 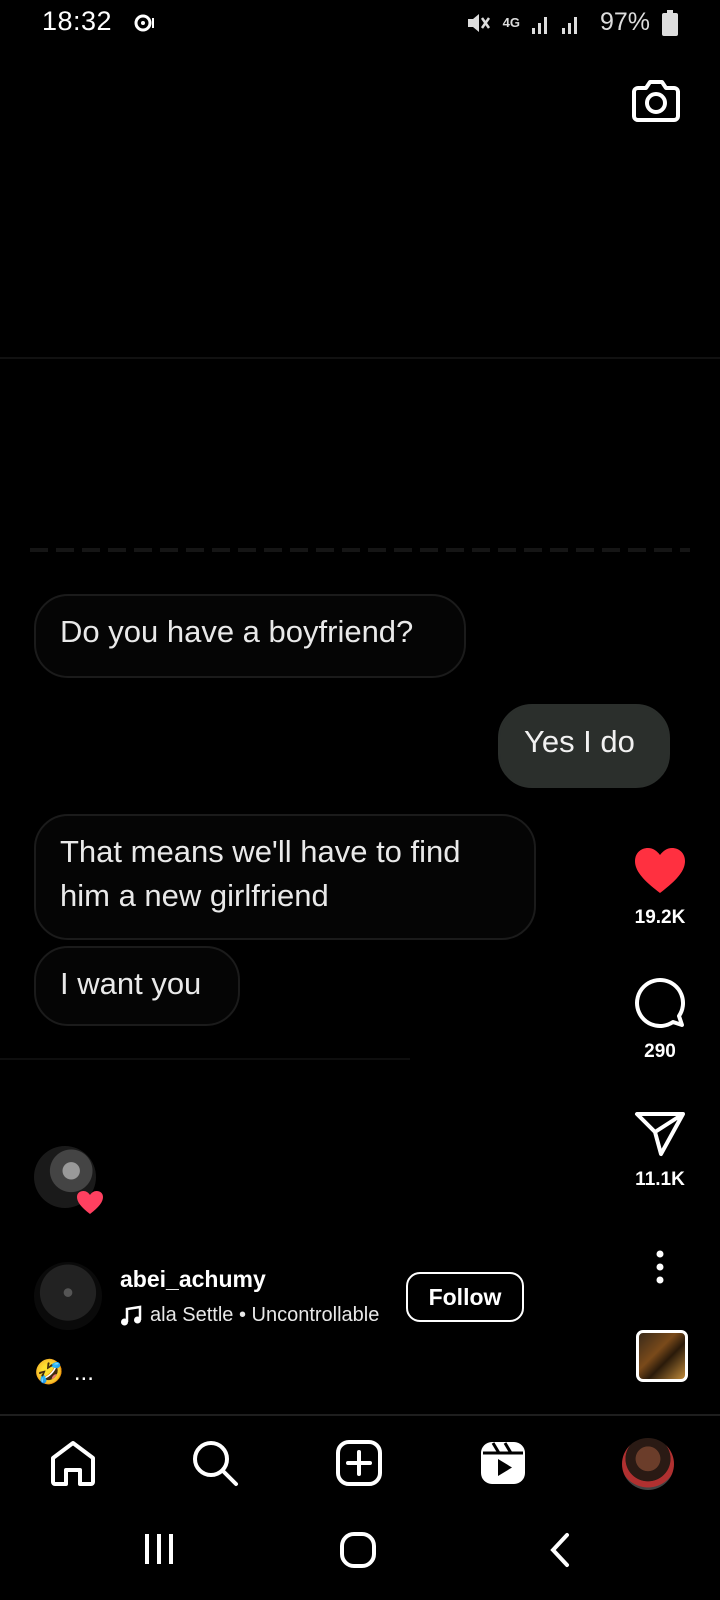 What do you see at coordinates (660, 1003) in the screenshot?
I see `comment-icon` at bounding box center [660, 1003].